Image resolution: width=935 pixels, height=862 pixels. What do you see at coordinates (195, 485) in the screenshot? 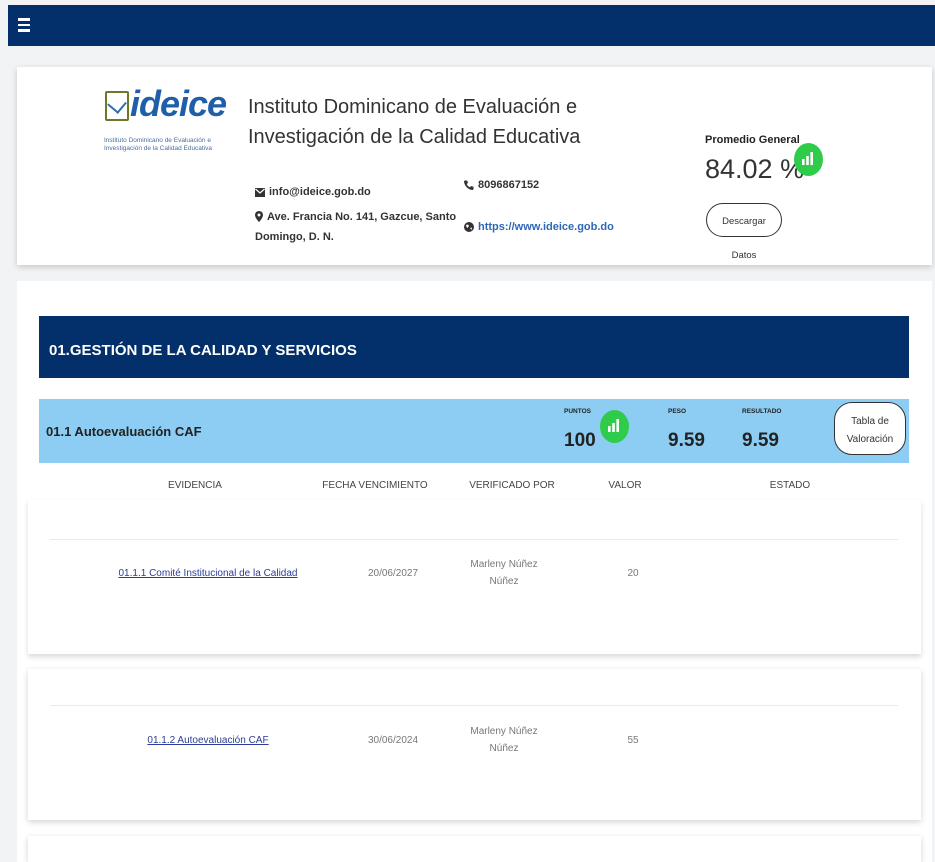
I see `column-header-evidencia: EVIDENCIA` at bounding box center [195, 485].